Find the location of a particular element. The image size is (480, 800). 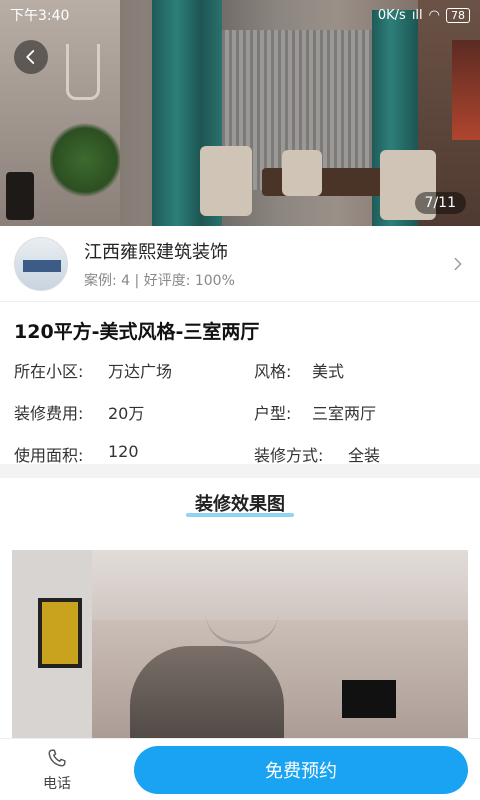

field-label: 装修方式: is located at coordinates (289, 455).